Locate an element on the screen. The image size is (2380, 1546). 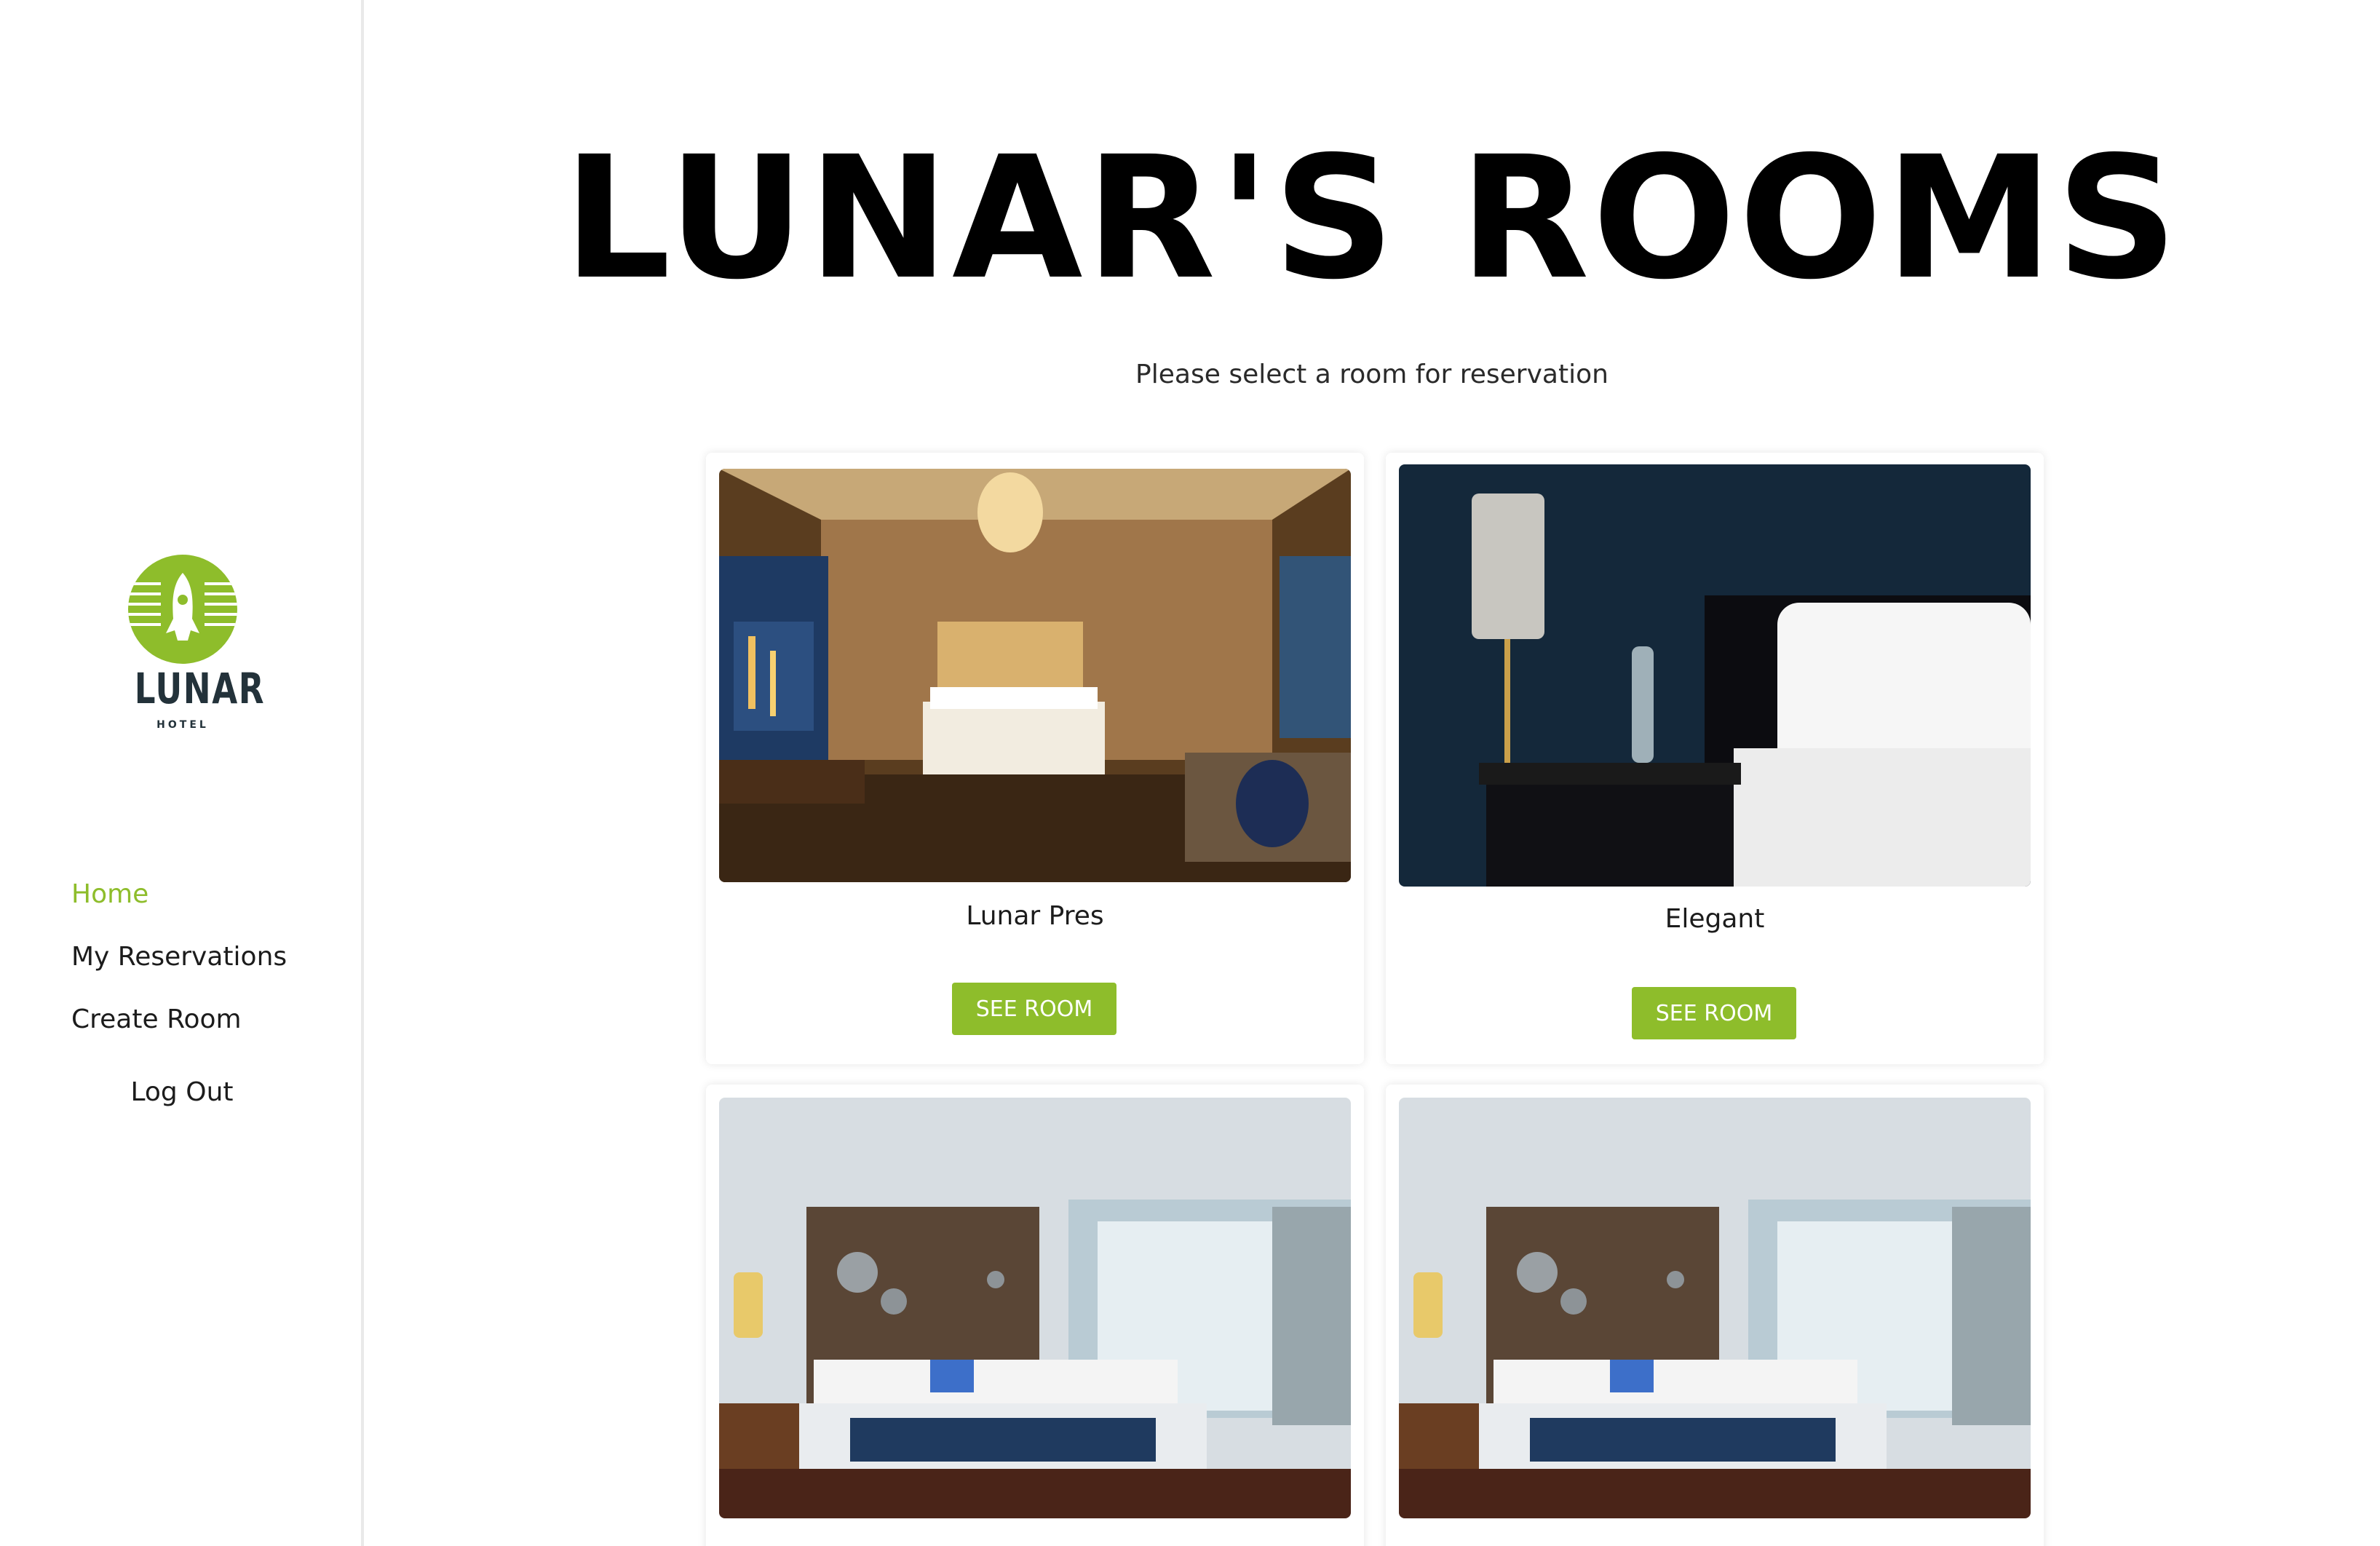
nav-item-home: Home is located at coordinates (109, 894).